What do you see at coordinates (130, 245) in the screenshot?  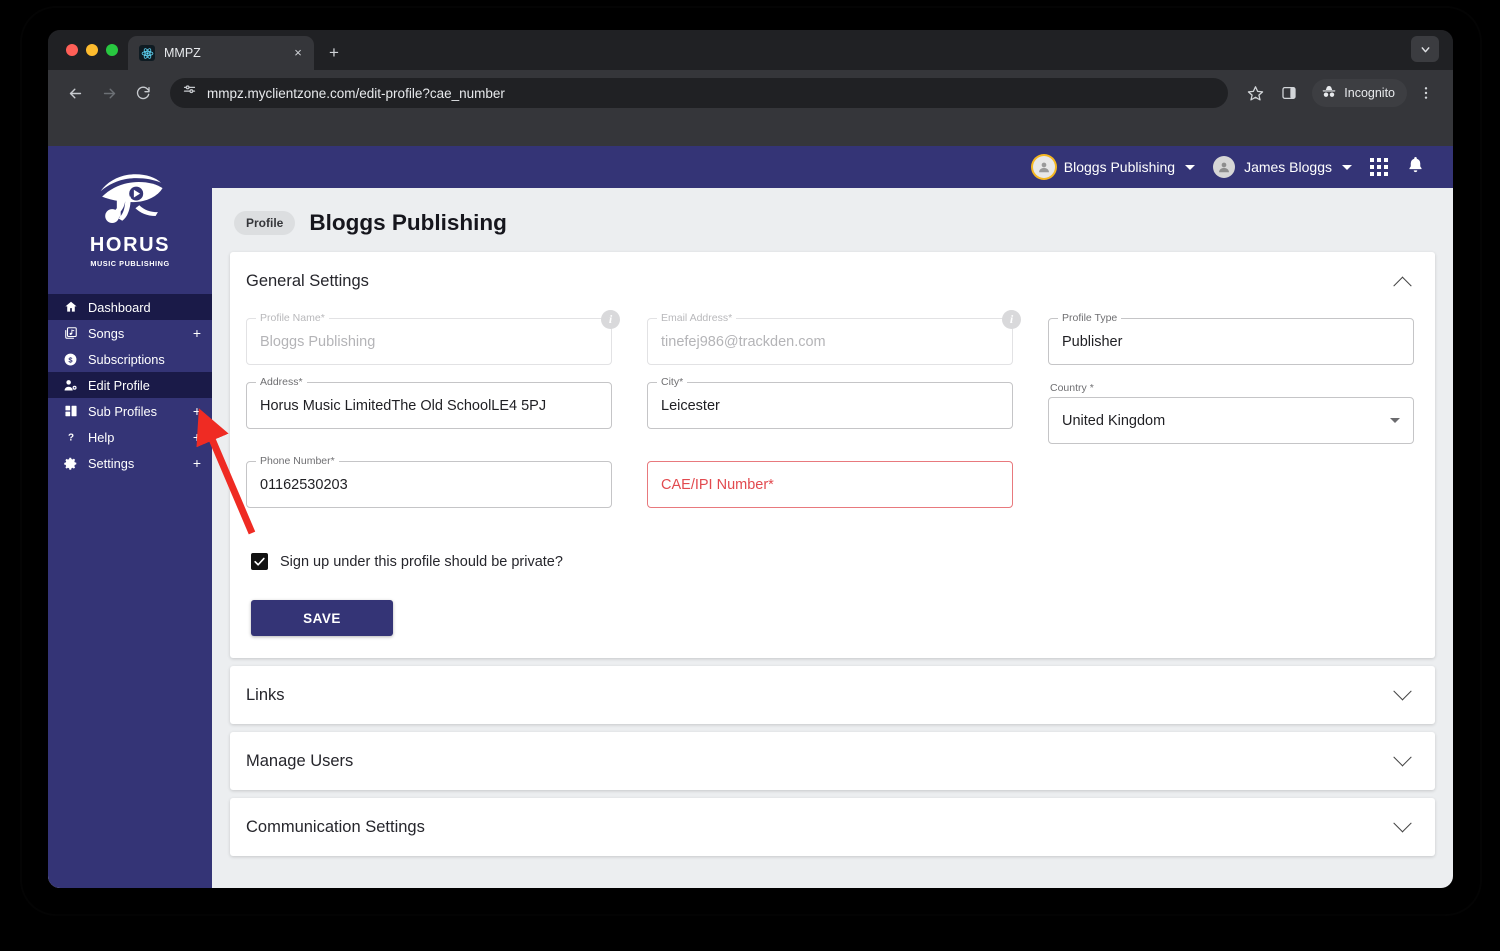 I see `logo-wordmark: HORUS` at bounding box center [130, 245].